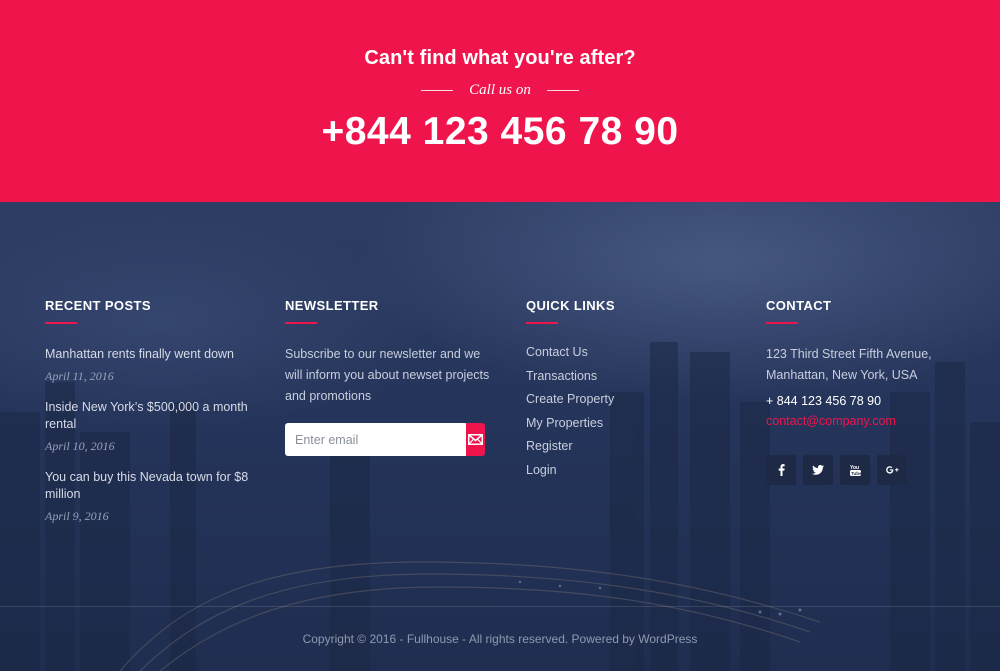 The height and width of the screenshot is (671, 1000). I want to click on post-date: April 10, 2016, so click(80, 446).